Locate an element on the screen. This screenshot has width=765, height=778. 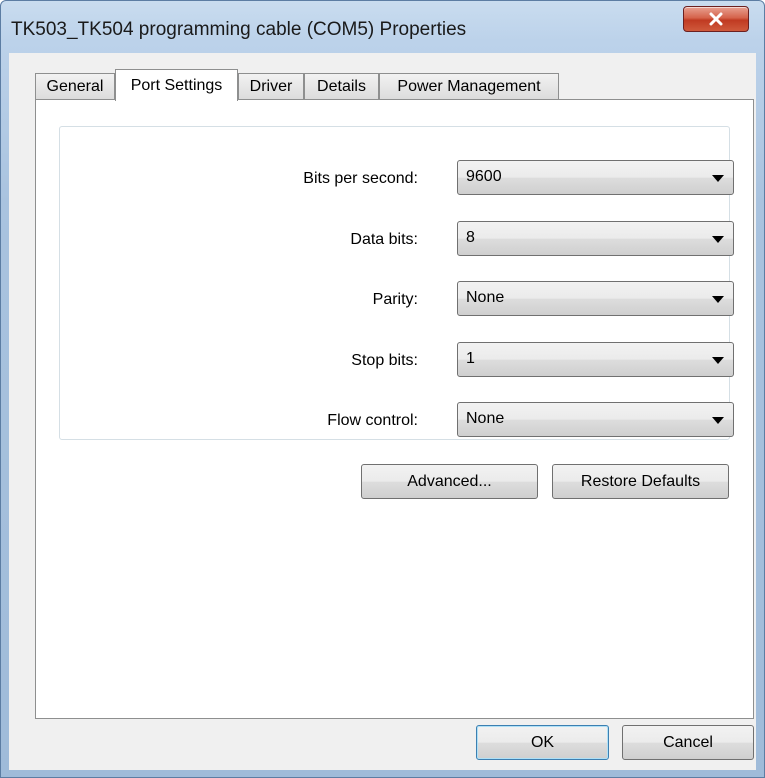
close-button is located at coordinates (716, 19).